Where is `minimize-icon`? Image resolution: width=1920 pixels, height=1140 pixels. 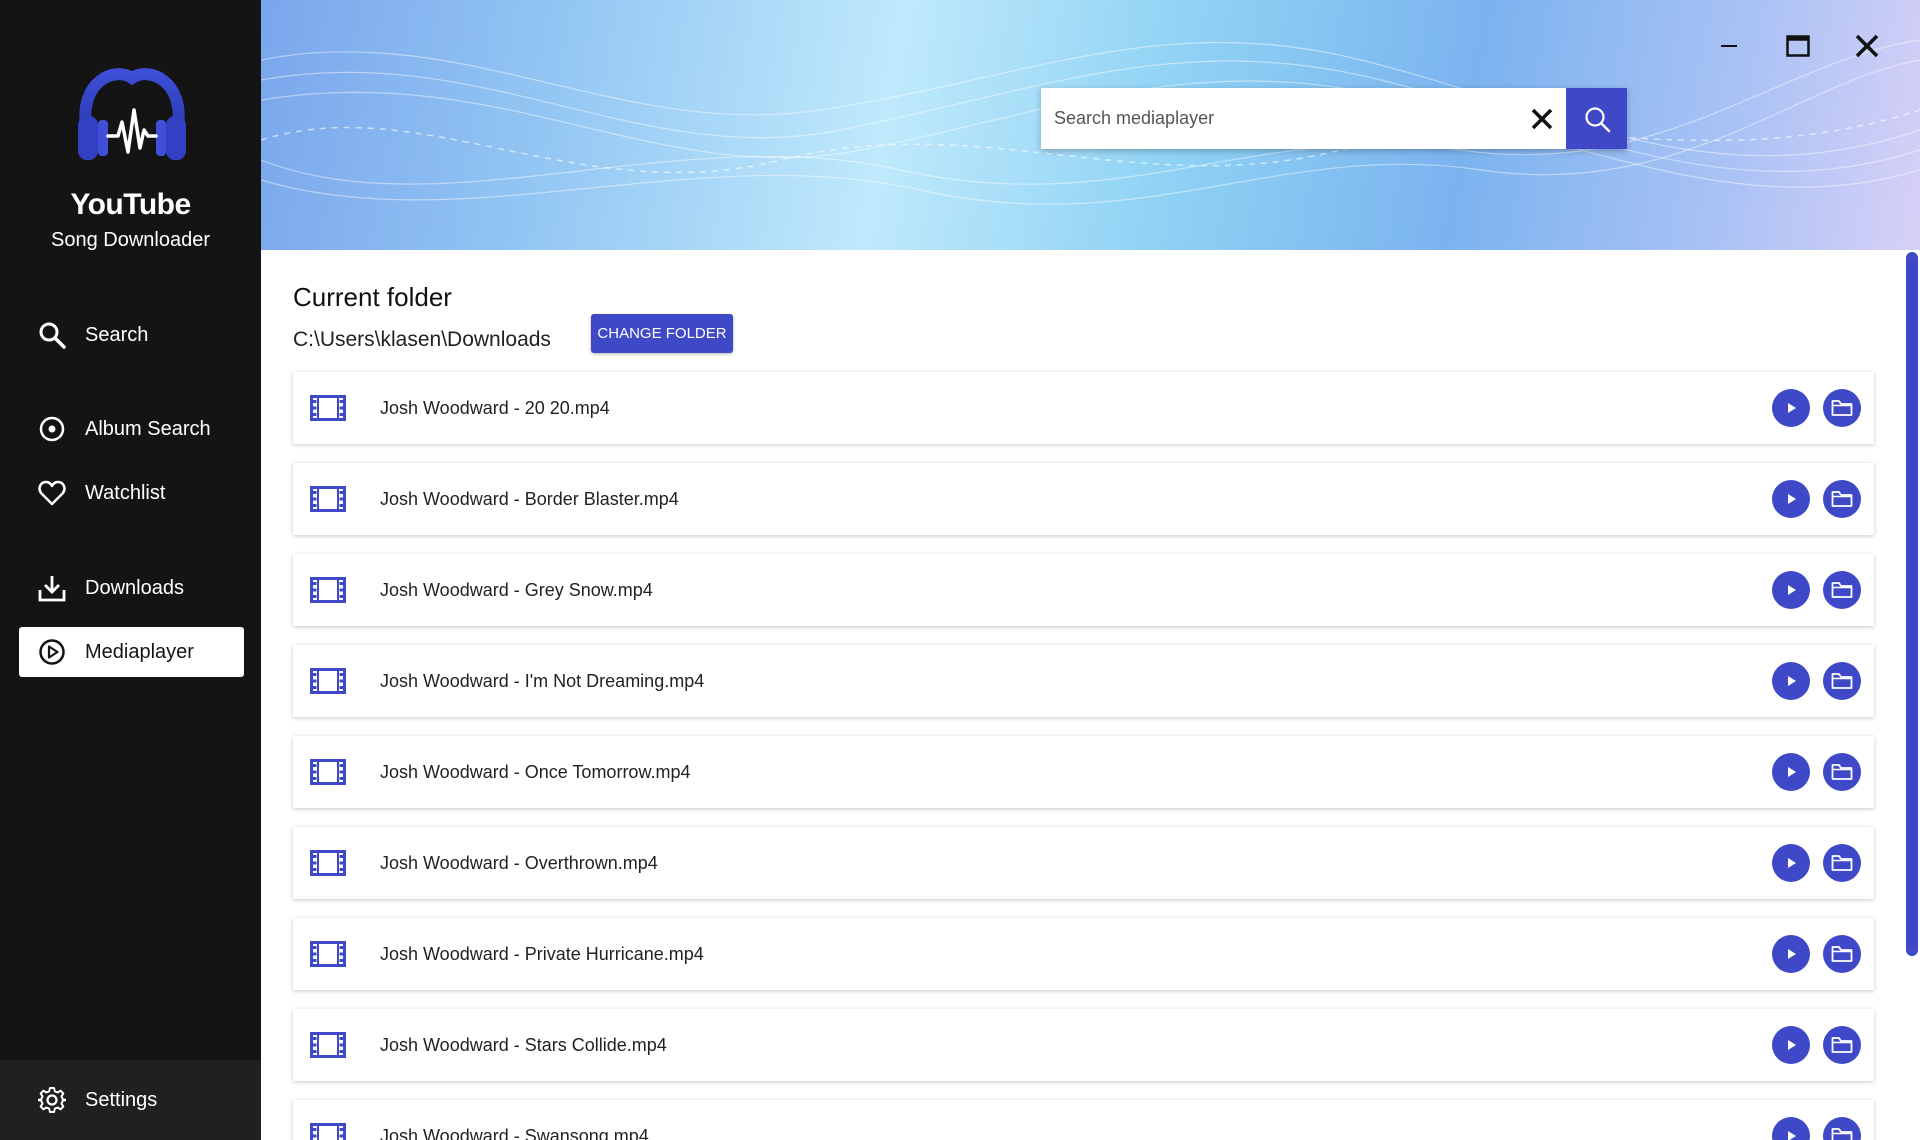
minimize-icon is located at coordinates (1729, 46).